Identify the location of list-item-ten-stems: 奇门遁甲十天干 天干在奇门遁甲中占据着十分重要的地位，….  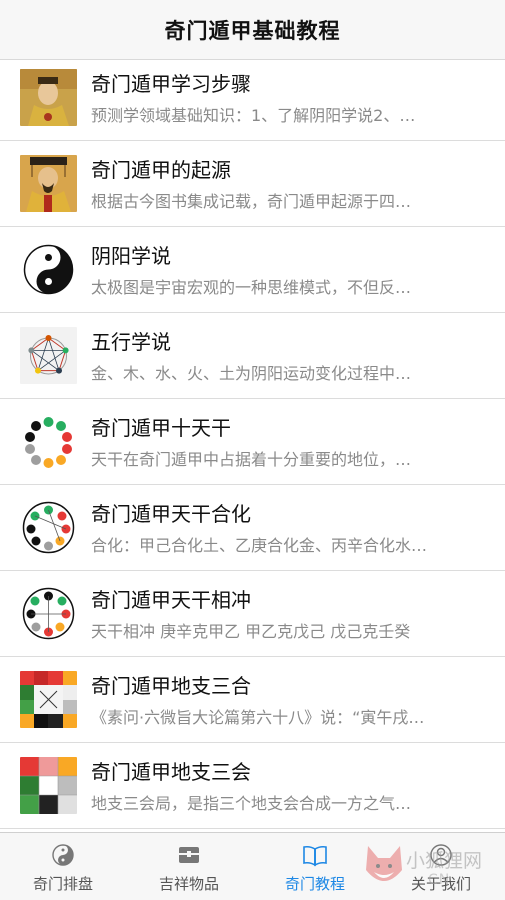
(252, 442).